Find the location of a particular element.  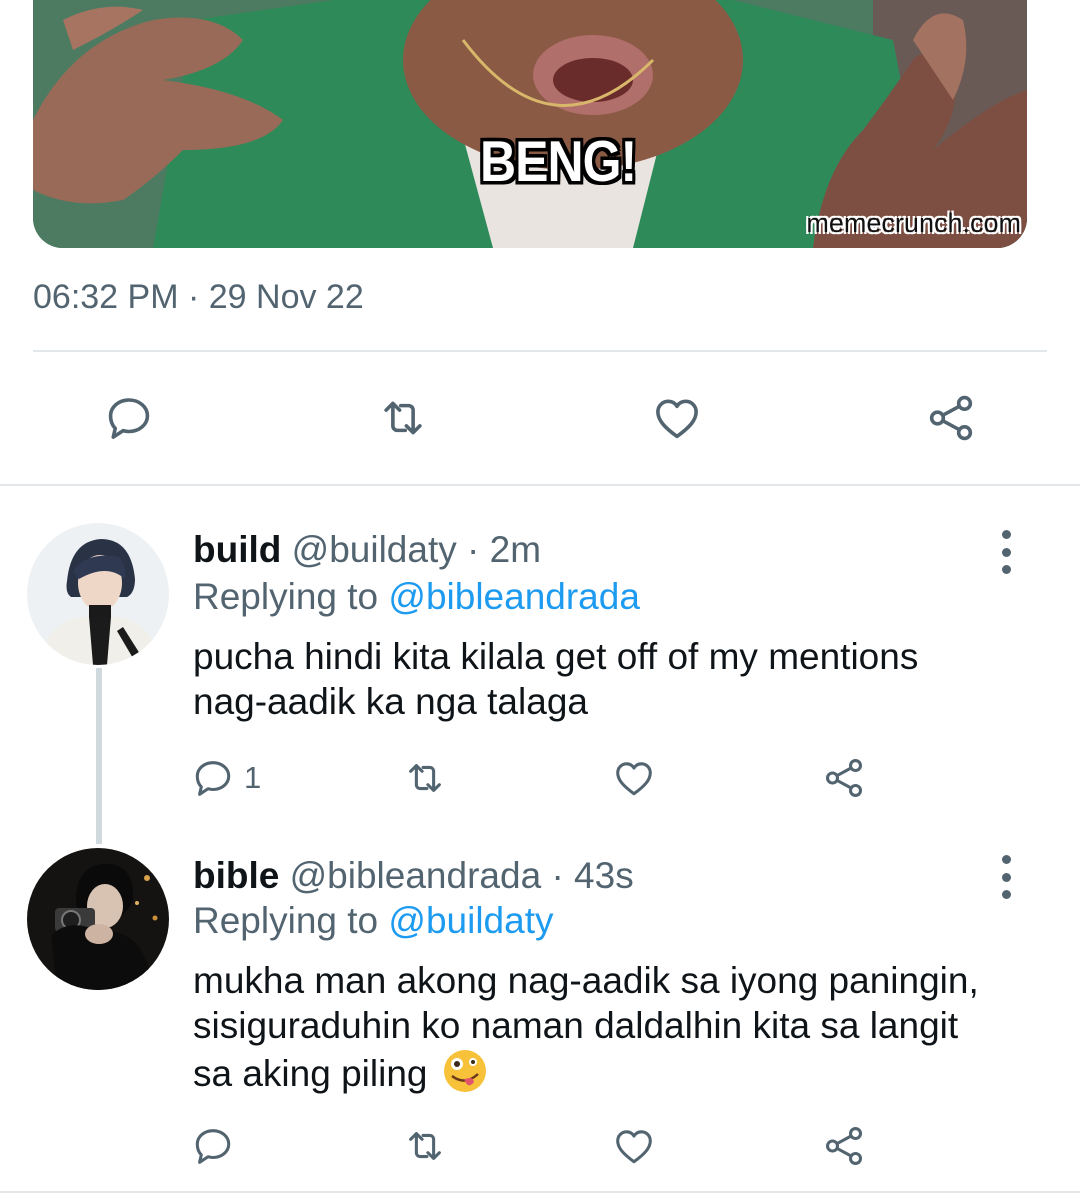

avatar-image-build is located at coordinates (98, 594).